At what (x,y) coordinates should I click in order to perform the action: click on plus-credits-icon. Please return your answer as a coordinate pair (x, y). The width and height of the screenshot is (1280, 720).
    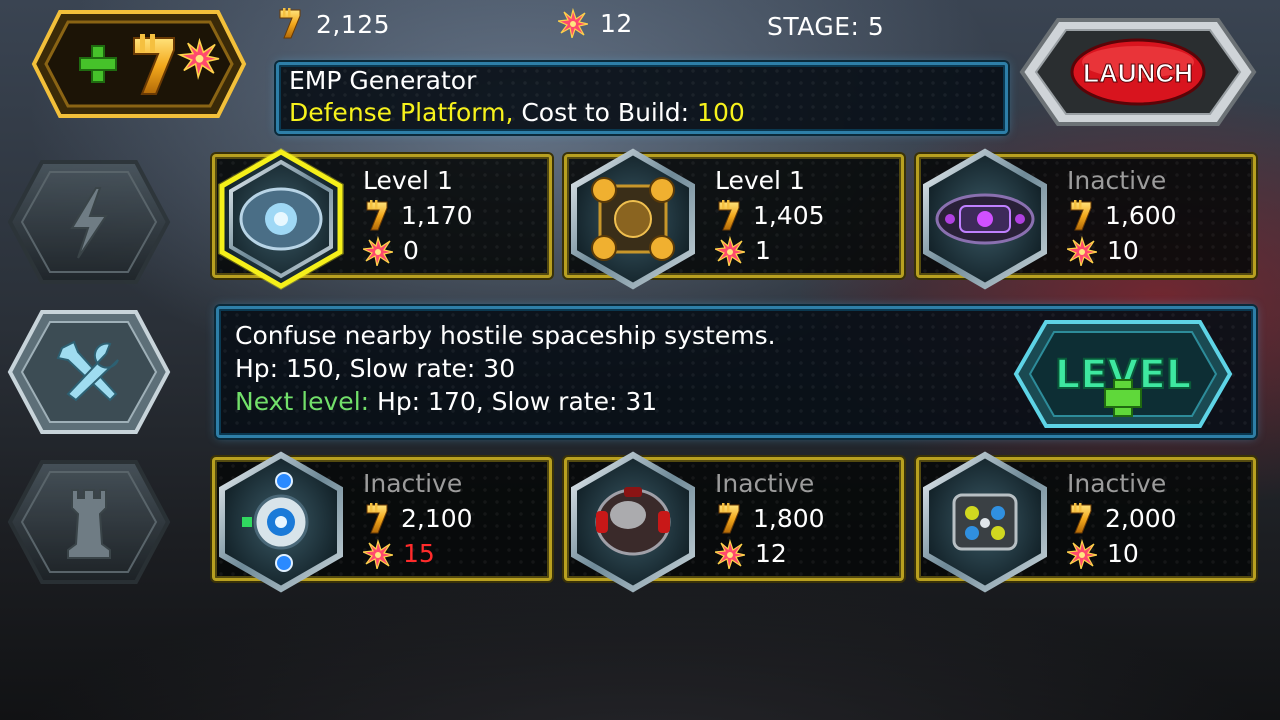
    Looking at the image, I should click on (139, 64).